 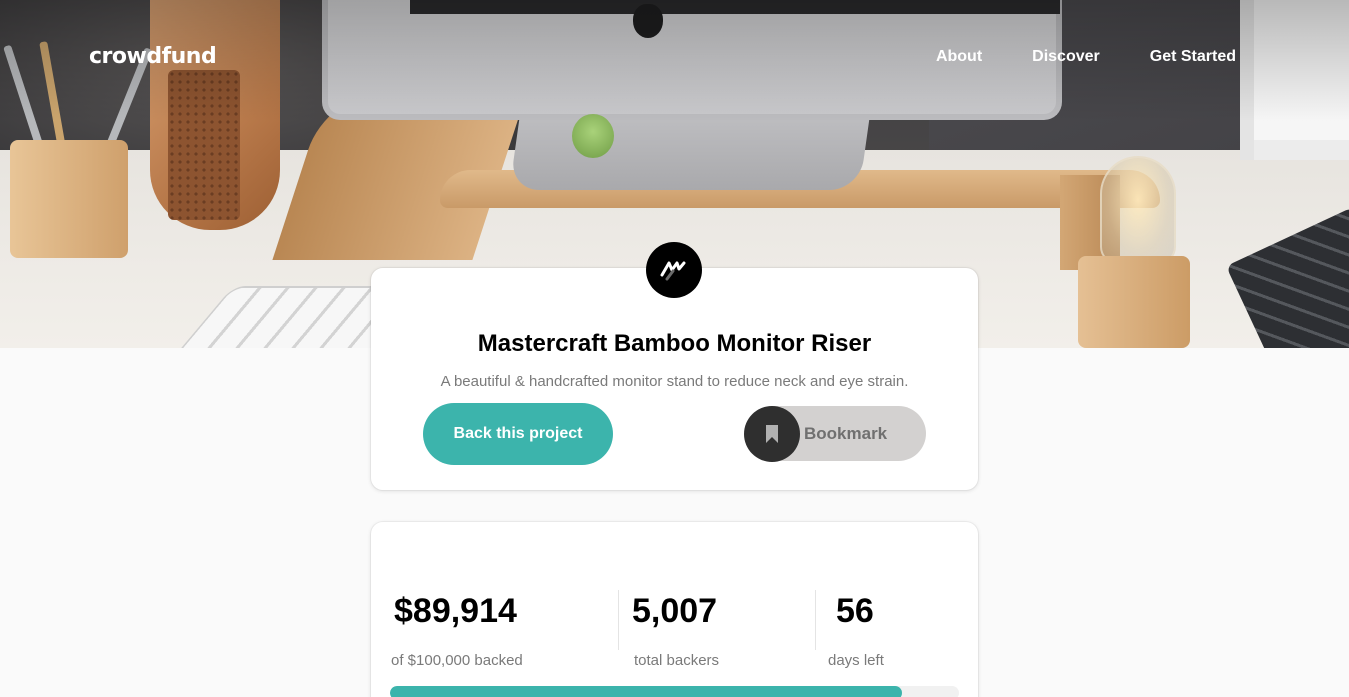 I want to click on bookmark-icon, so click(x=772, y=433).